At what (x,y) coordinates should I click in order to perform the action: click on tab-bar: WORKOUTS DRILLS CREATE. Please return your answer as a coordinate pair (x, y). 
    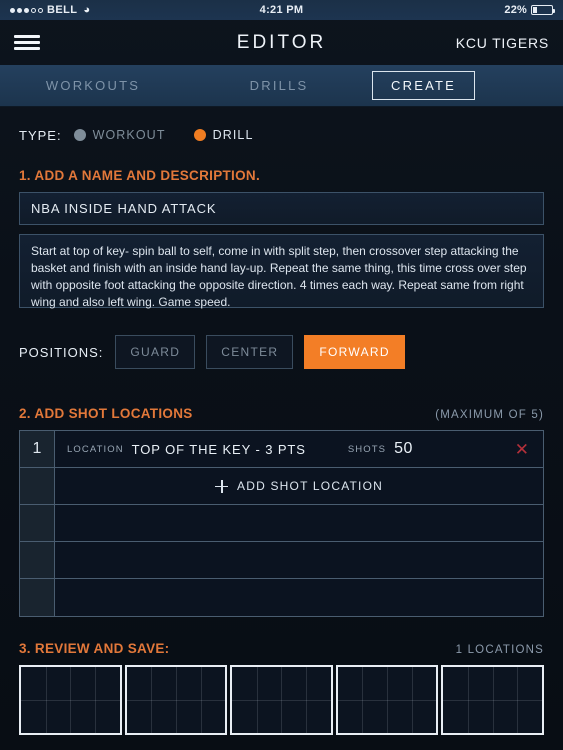
    Looking at the image, I should click on (281, 86).